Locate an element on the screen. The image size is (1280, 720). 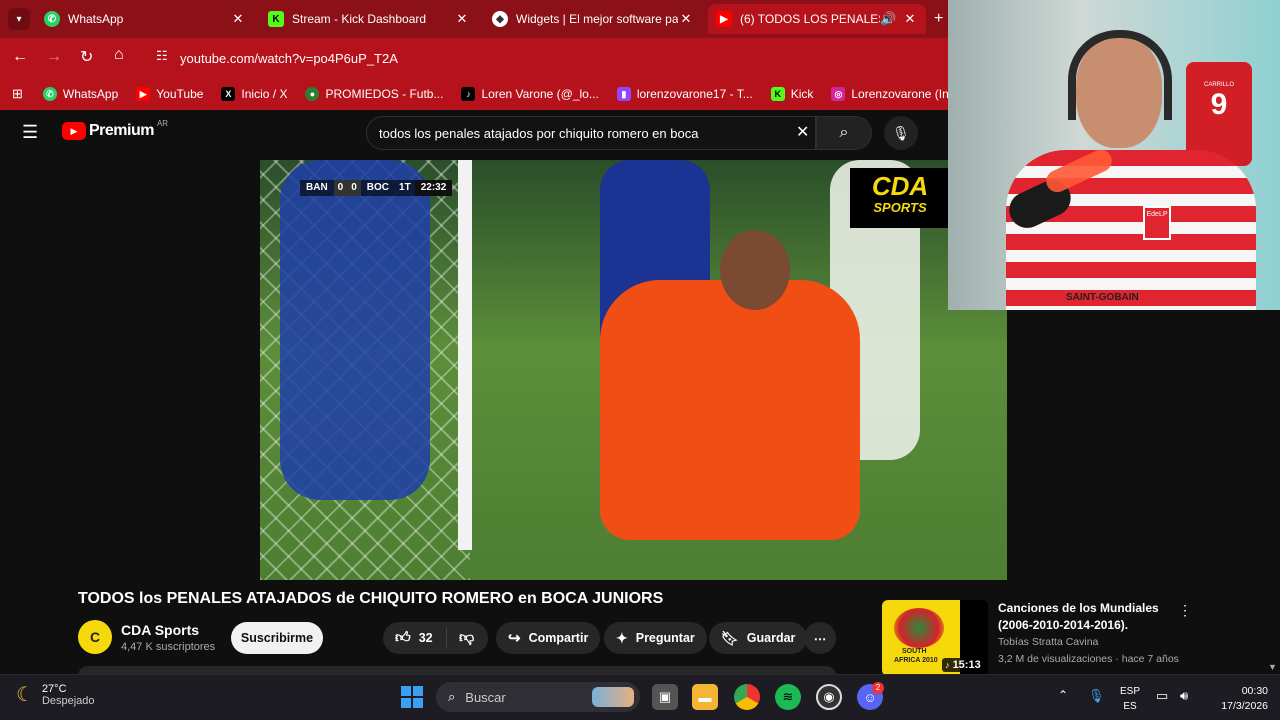
goalkeeper-head is located at coordinates (755, 270).